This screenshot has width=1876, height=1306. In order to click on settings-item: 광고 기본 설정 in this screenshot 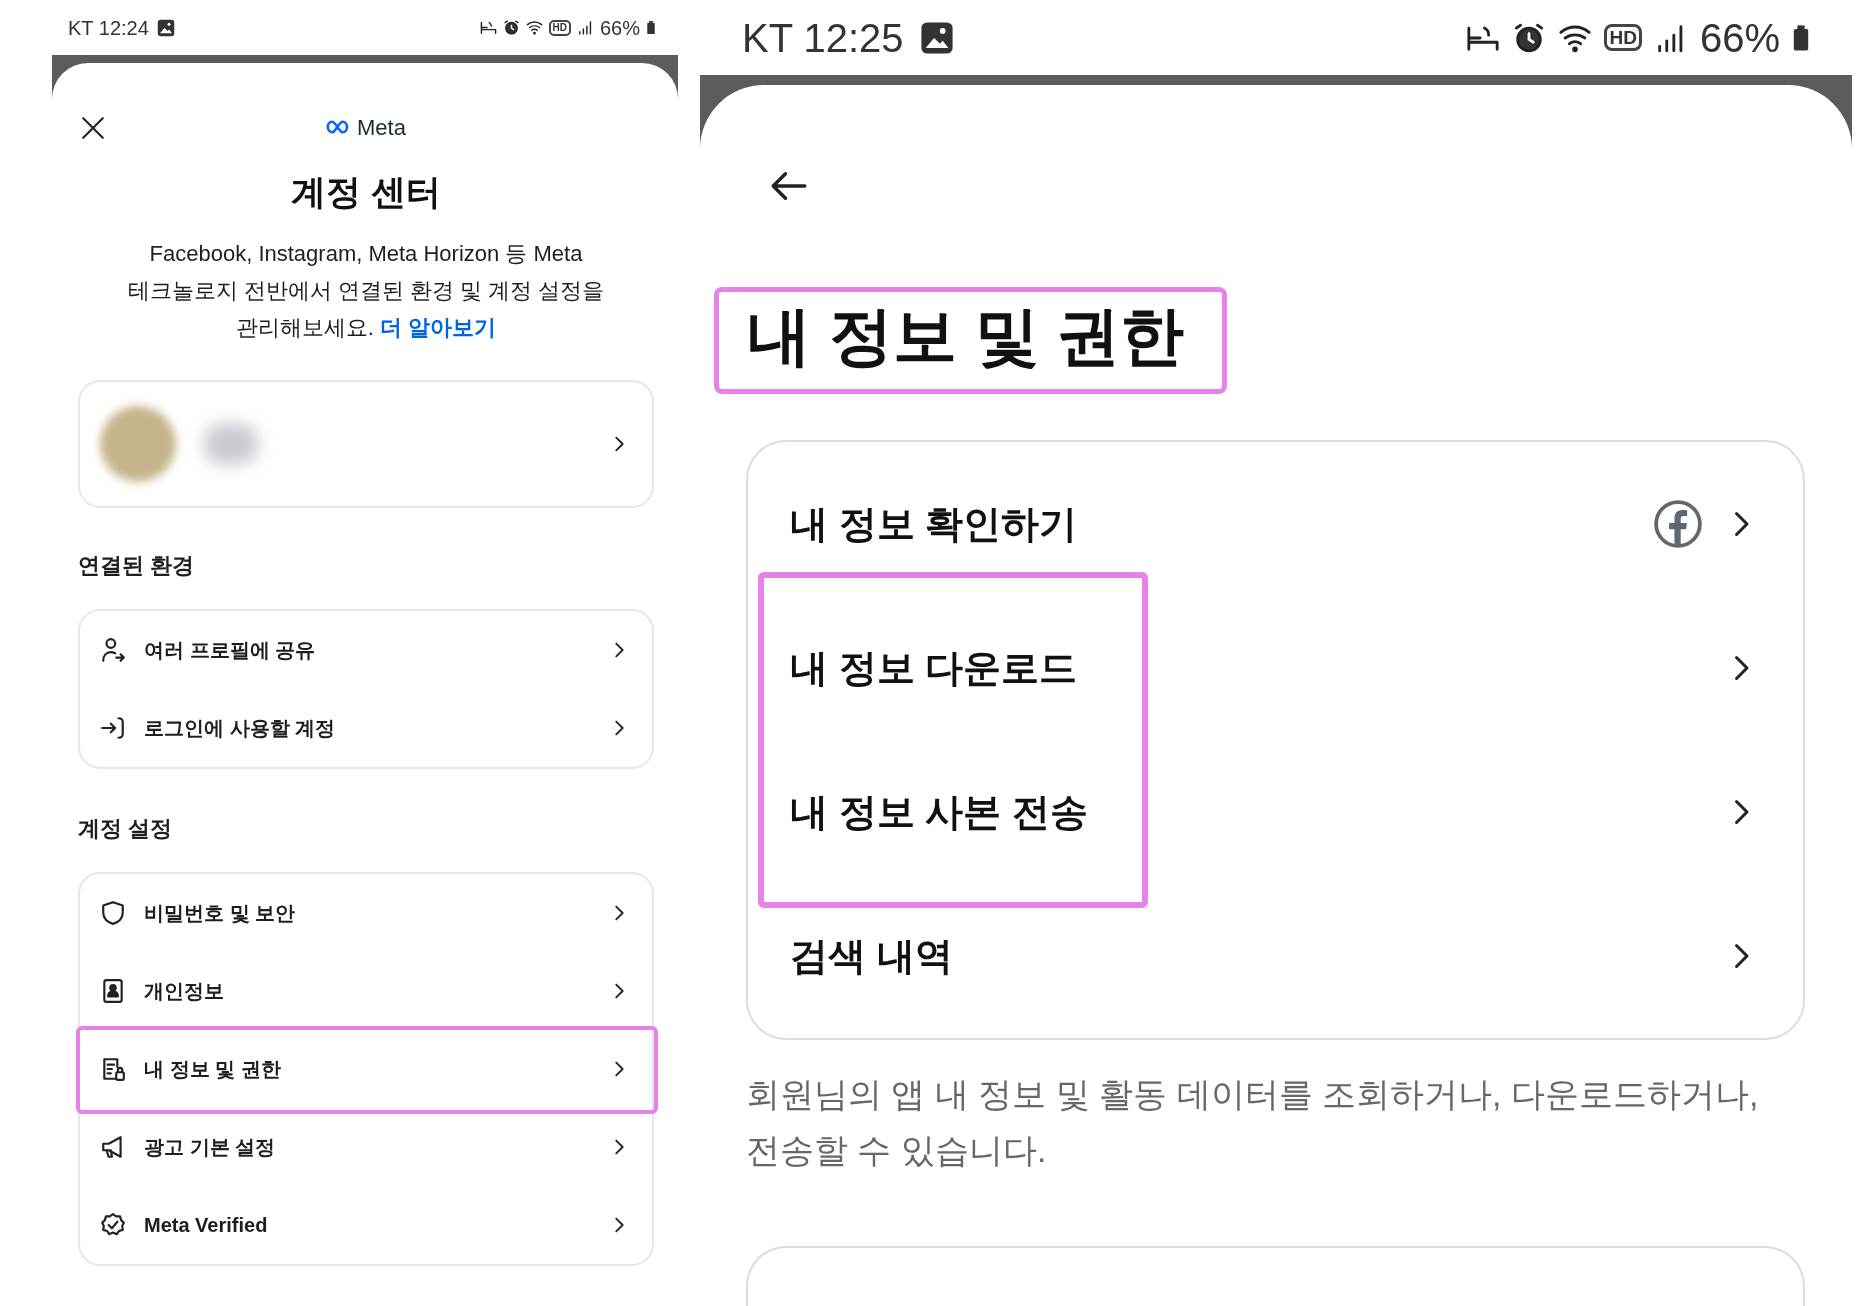, I will do `click(366, 1147)`.